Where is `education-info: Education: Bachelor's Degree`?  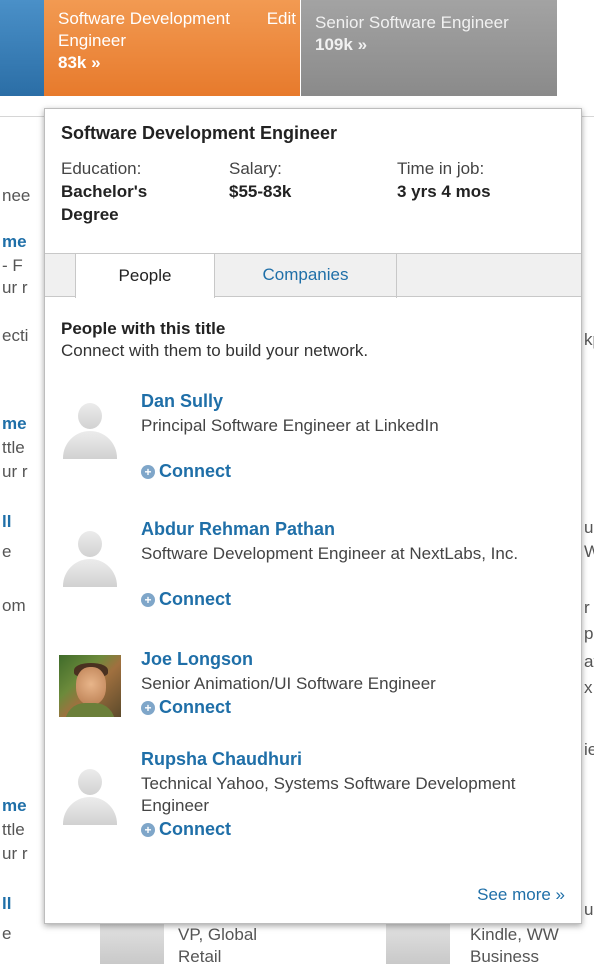 education-info: Education: Bachelor's Degree is located at coordinates (131, 191).